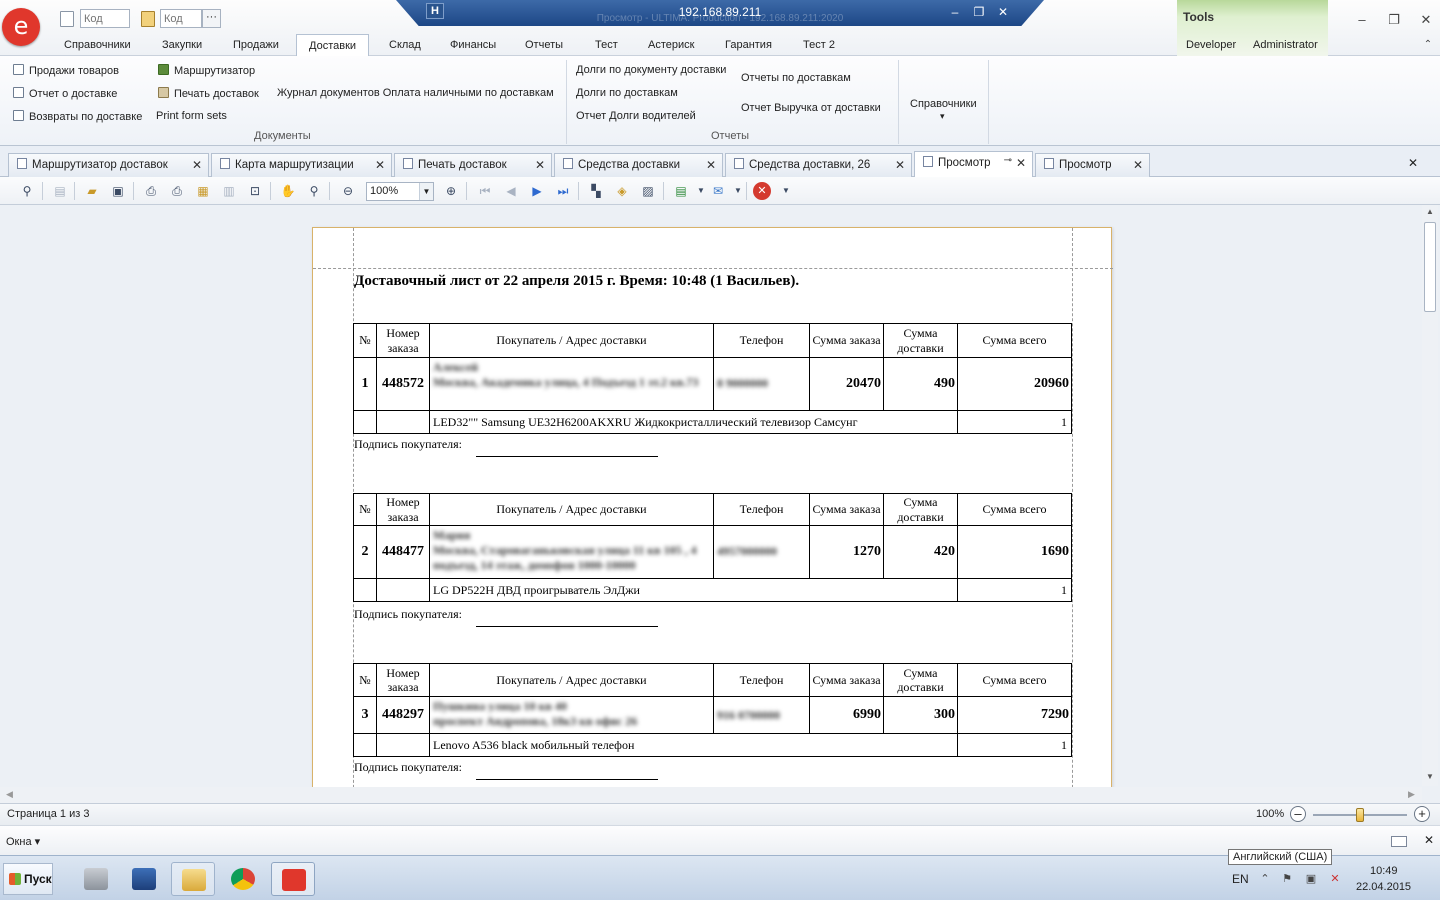  What do you see at coordinates (314, 191) in the screenshot?
I see `magnifier-icon: ⚲` at bounding box center [314, 191].